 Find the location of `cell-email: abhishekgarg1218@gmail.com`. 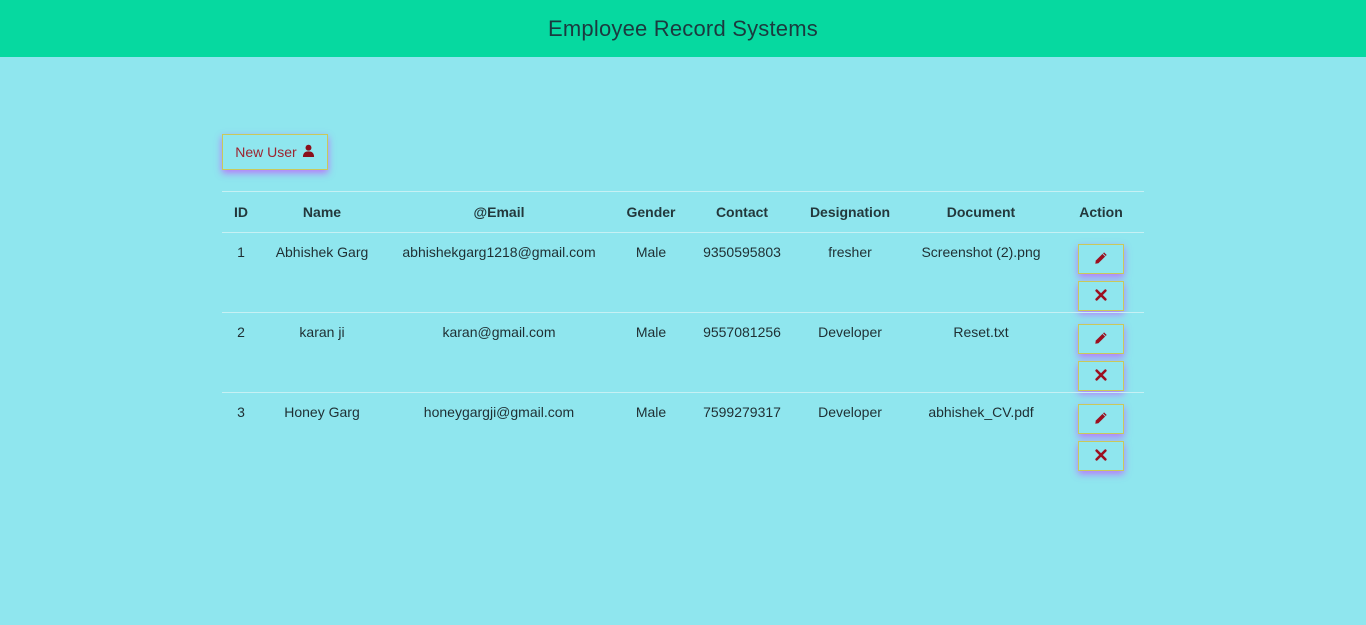

cell-email: abhishekgarg1218@gmail.com is located at coordinates (499, 272).